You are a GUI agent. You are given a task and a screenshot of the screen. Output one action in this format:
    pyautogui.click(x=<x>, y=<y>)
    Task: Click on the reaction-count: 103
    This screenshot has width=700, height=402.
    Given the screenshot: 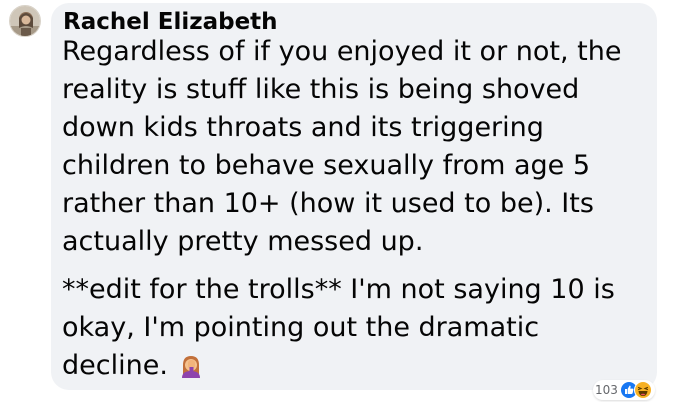 What is the action you would take?
    pyautogui.click(x=606, y=390)
    